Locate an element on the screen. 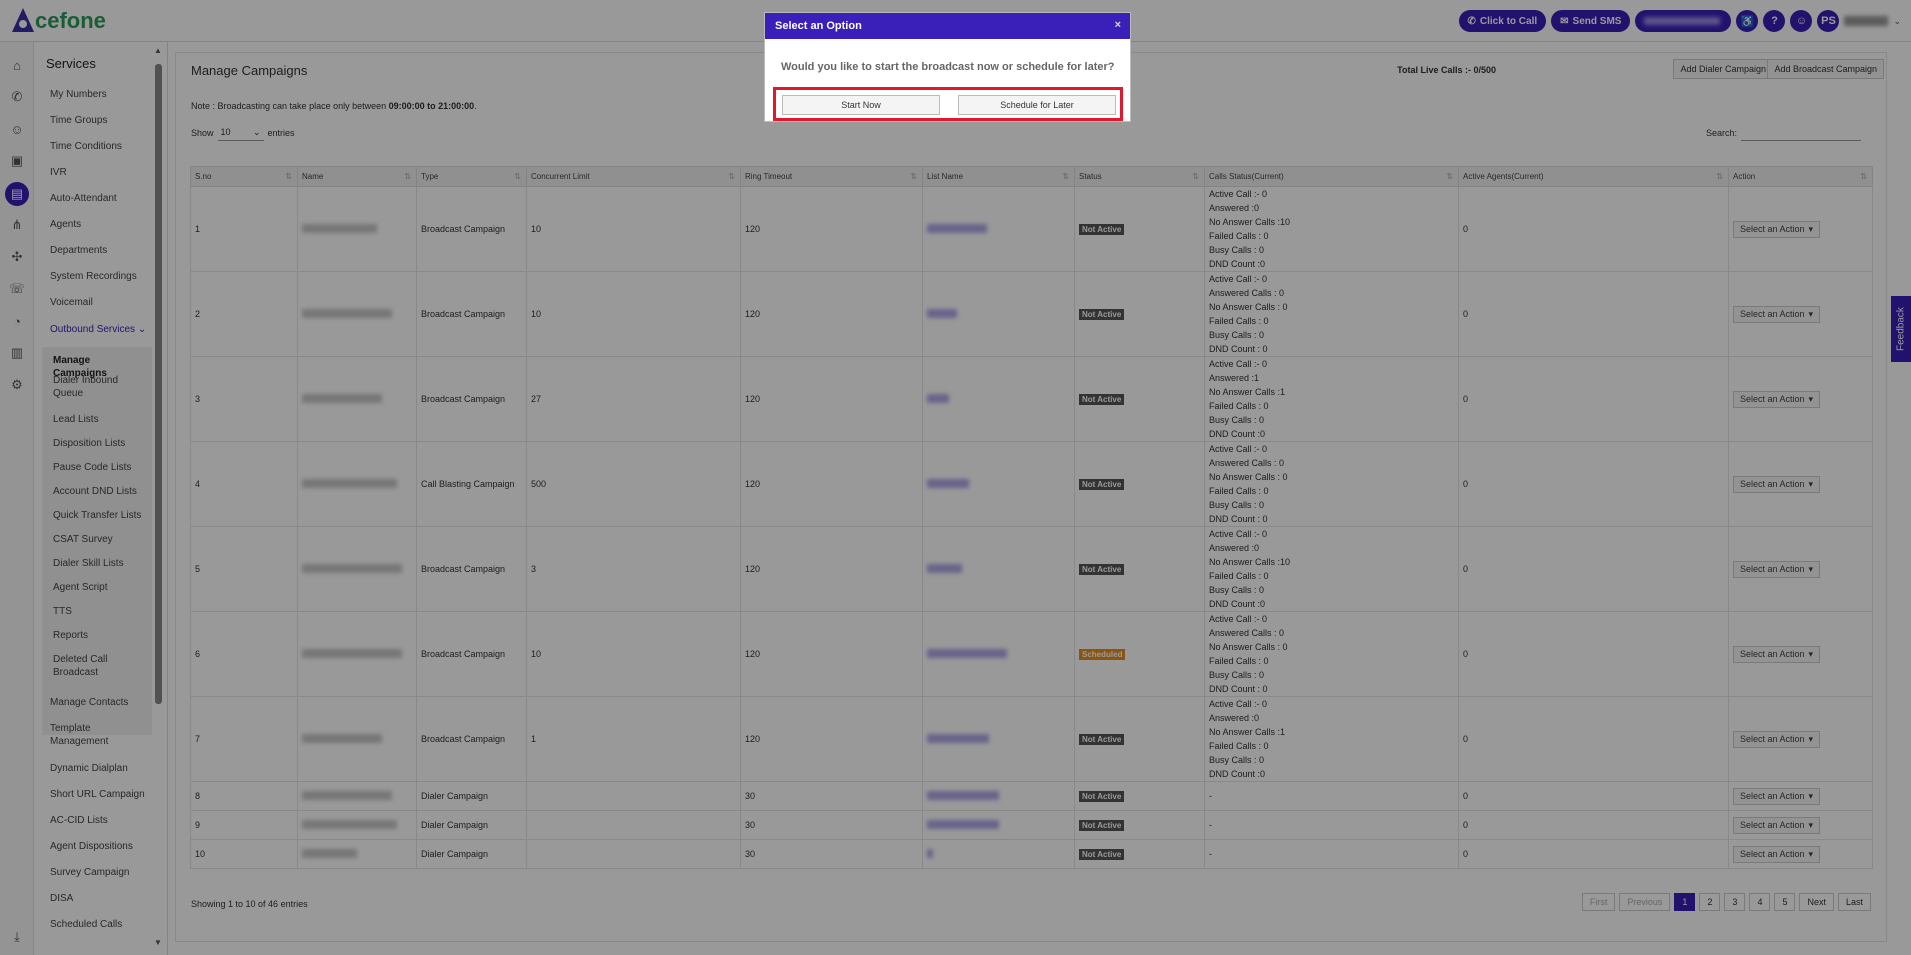 This screenshot has height=955, width=1911. close-icon: × is located at coordinates (1118, 25).